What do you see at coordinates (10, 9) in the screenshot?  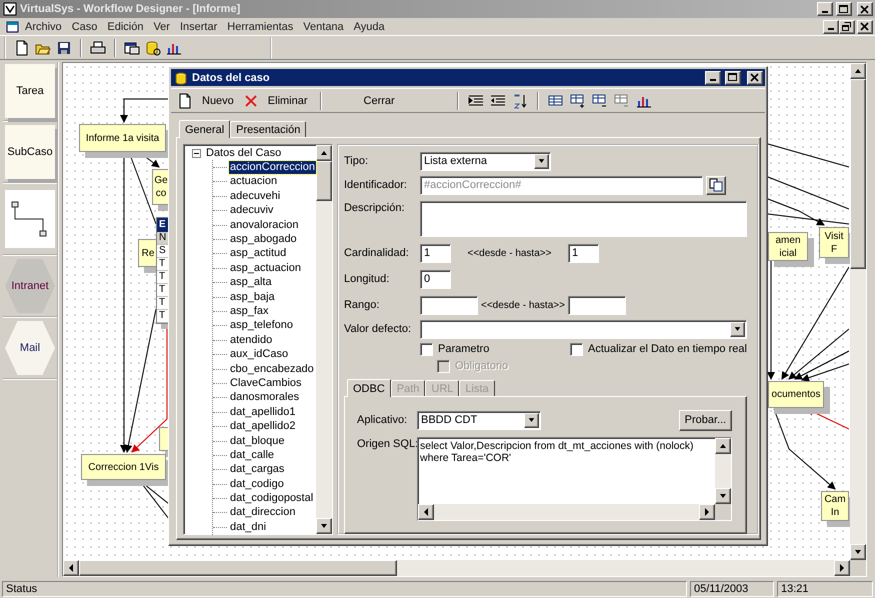 I see `app-icon` at bounding box center [10, 9].